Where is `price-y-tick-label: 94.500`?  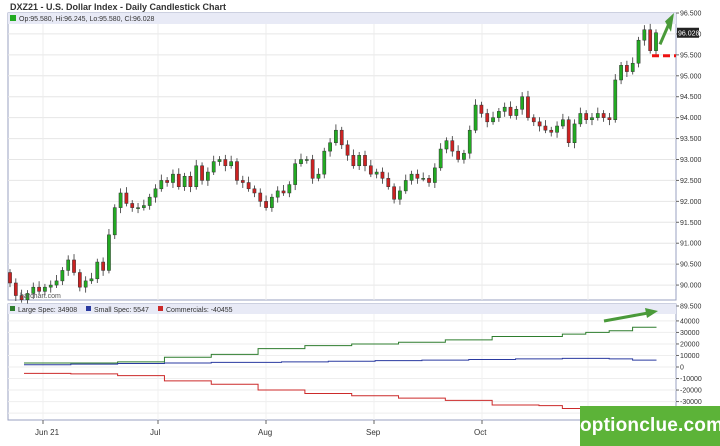
price-y-tick-label: 94.500 is located at coordinates (691, 97).